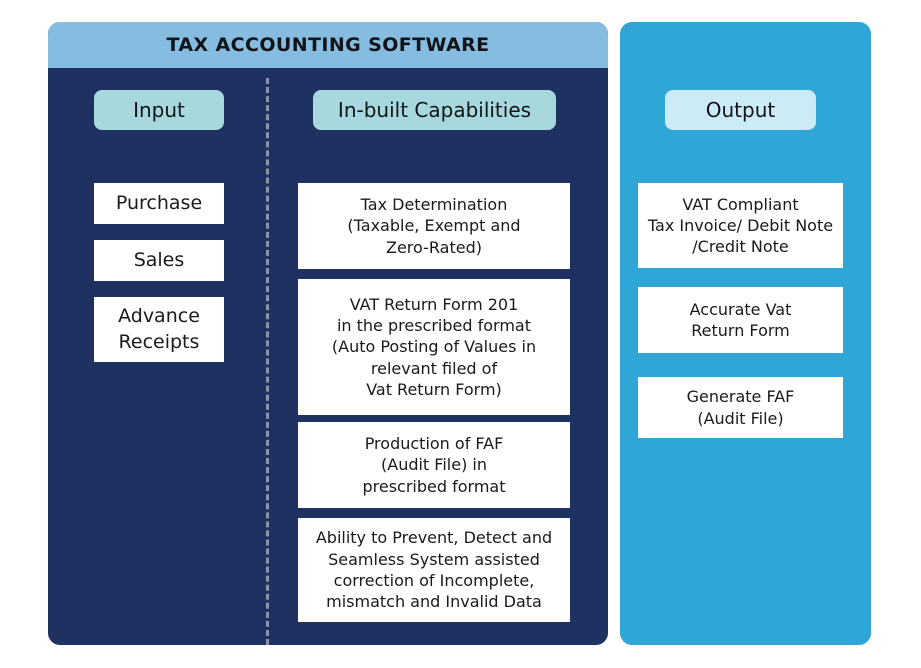 This screenshot has height=668, width=921. Describe the element at coordinates (740, 407) in the screenshot. I see `output-item-generate-faf: Generate FAF (Audit File)` at that location.